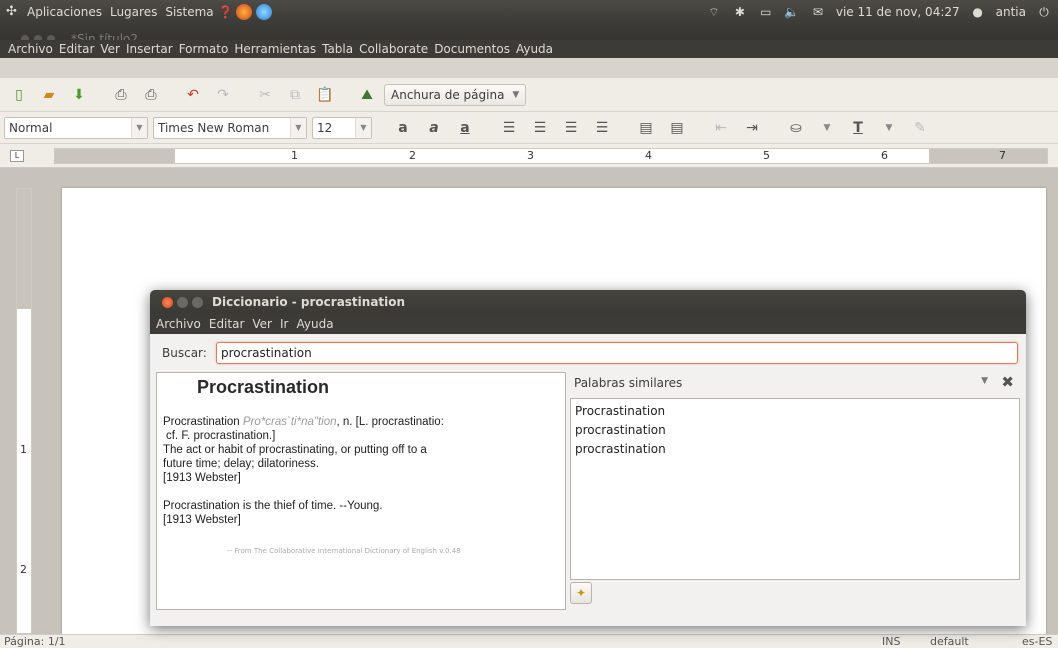  I want to click on dict-menu-ayuda: Ayuda, so click(314, 324).